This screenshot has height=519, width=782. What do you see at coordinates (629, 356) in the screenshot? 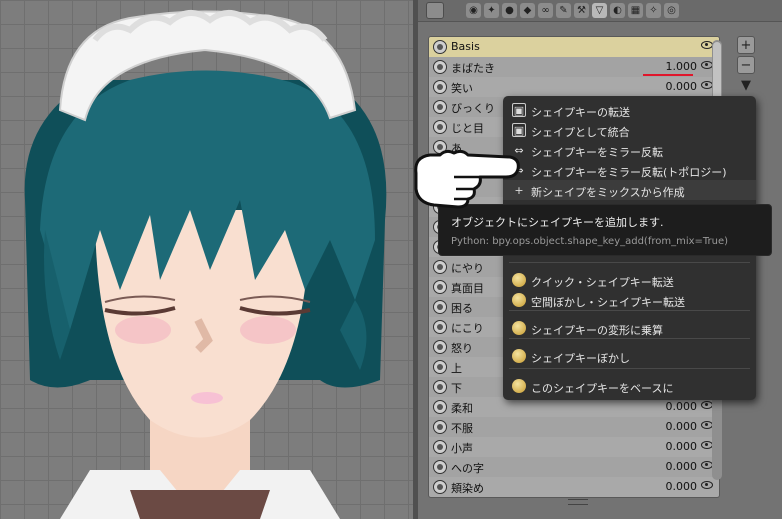
I see `menu-item: シェイプキーぼかし` at bounding box center [629, 356].